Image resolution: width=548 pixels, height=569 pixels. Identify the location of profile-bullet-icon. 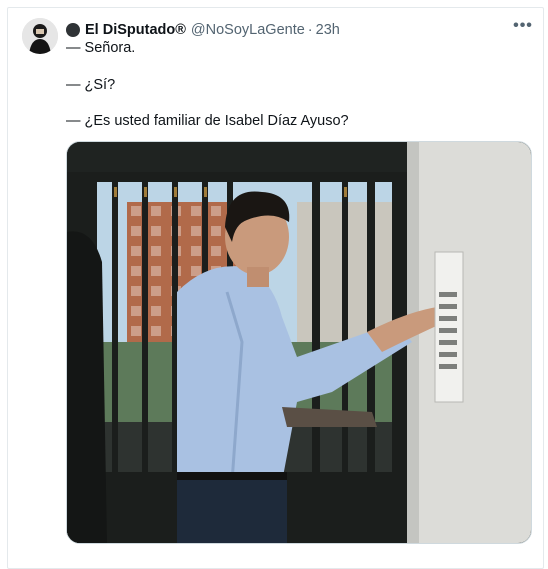
(73, 30).